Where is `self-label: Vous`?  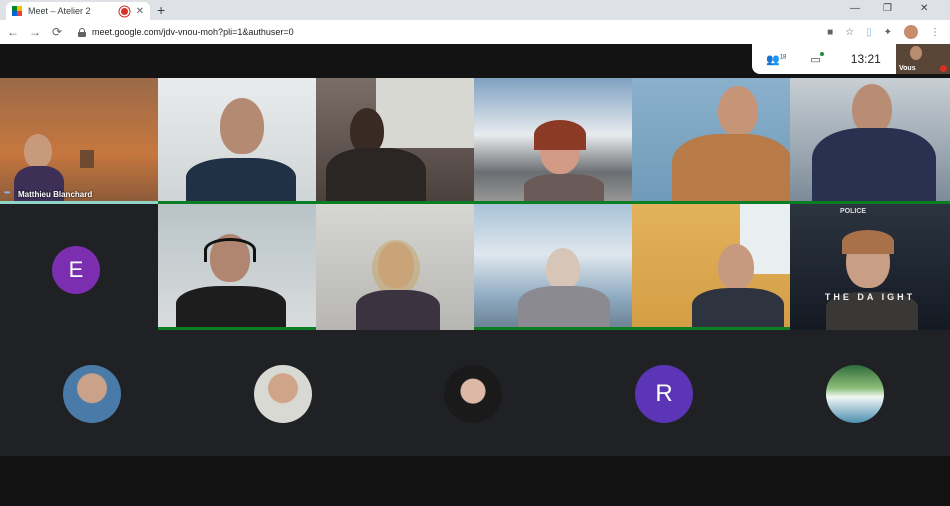 self-label: Vous is located at coordinates (907, 68).